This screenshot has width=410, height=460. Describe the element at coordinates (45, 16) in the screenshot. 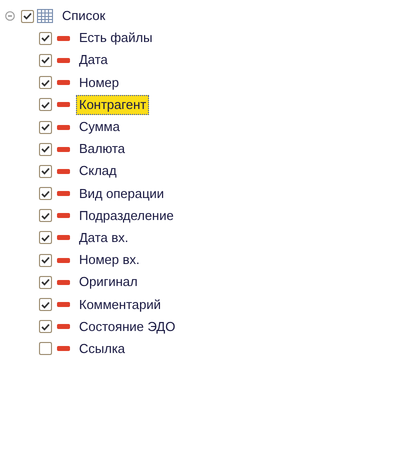

I see `table-icon` at that location.